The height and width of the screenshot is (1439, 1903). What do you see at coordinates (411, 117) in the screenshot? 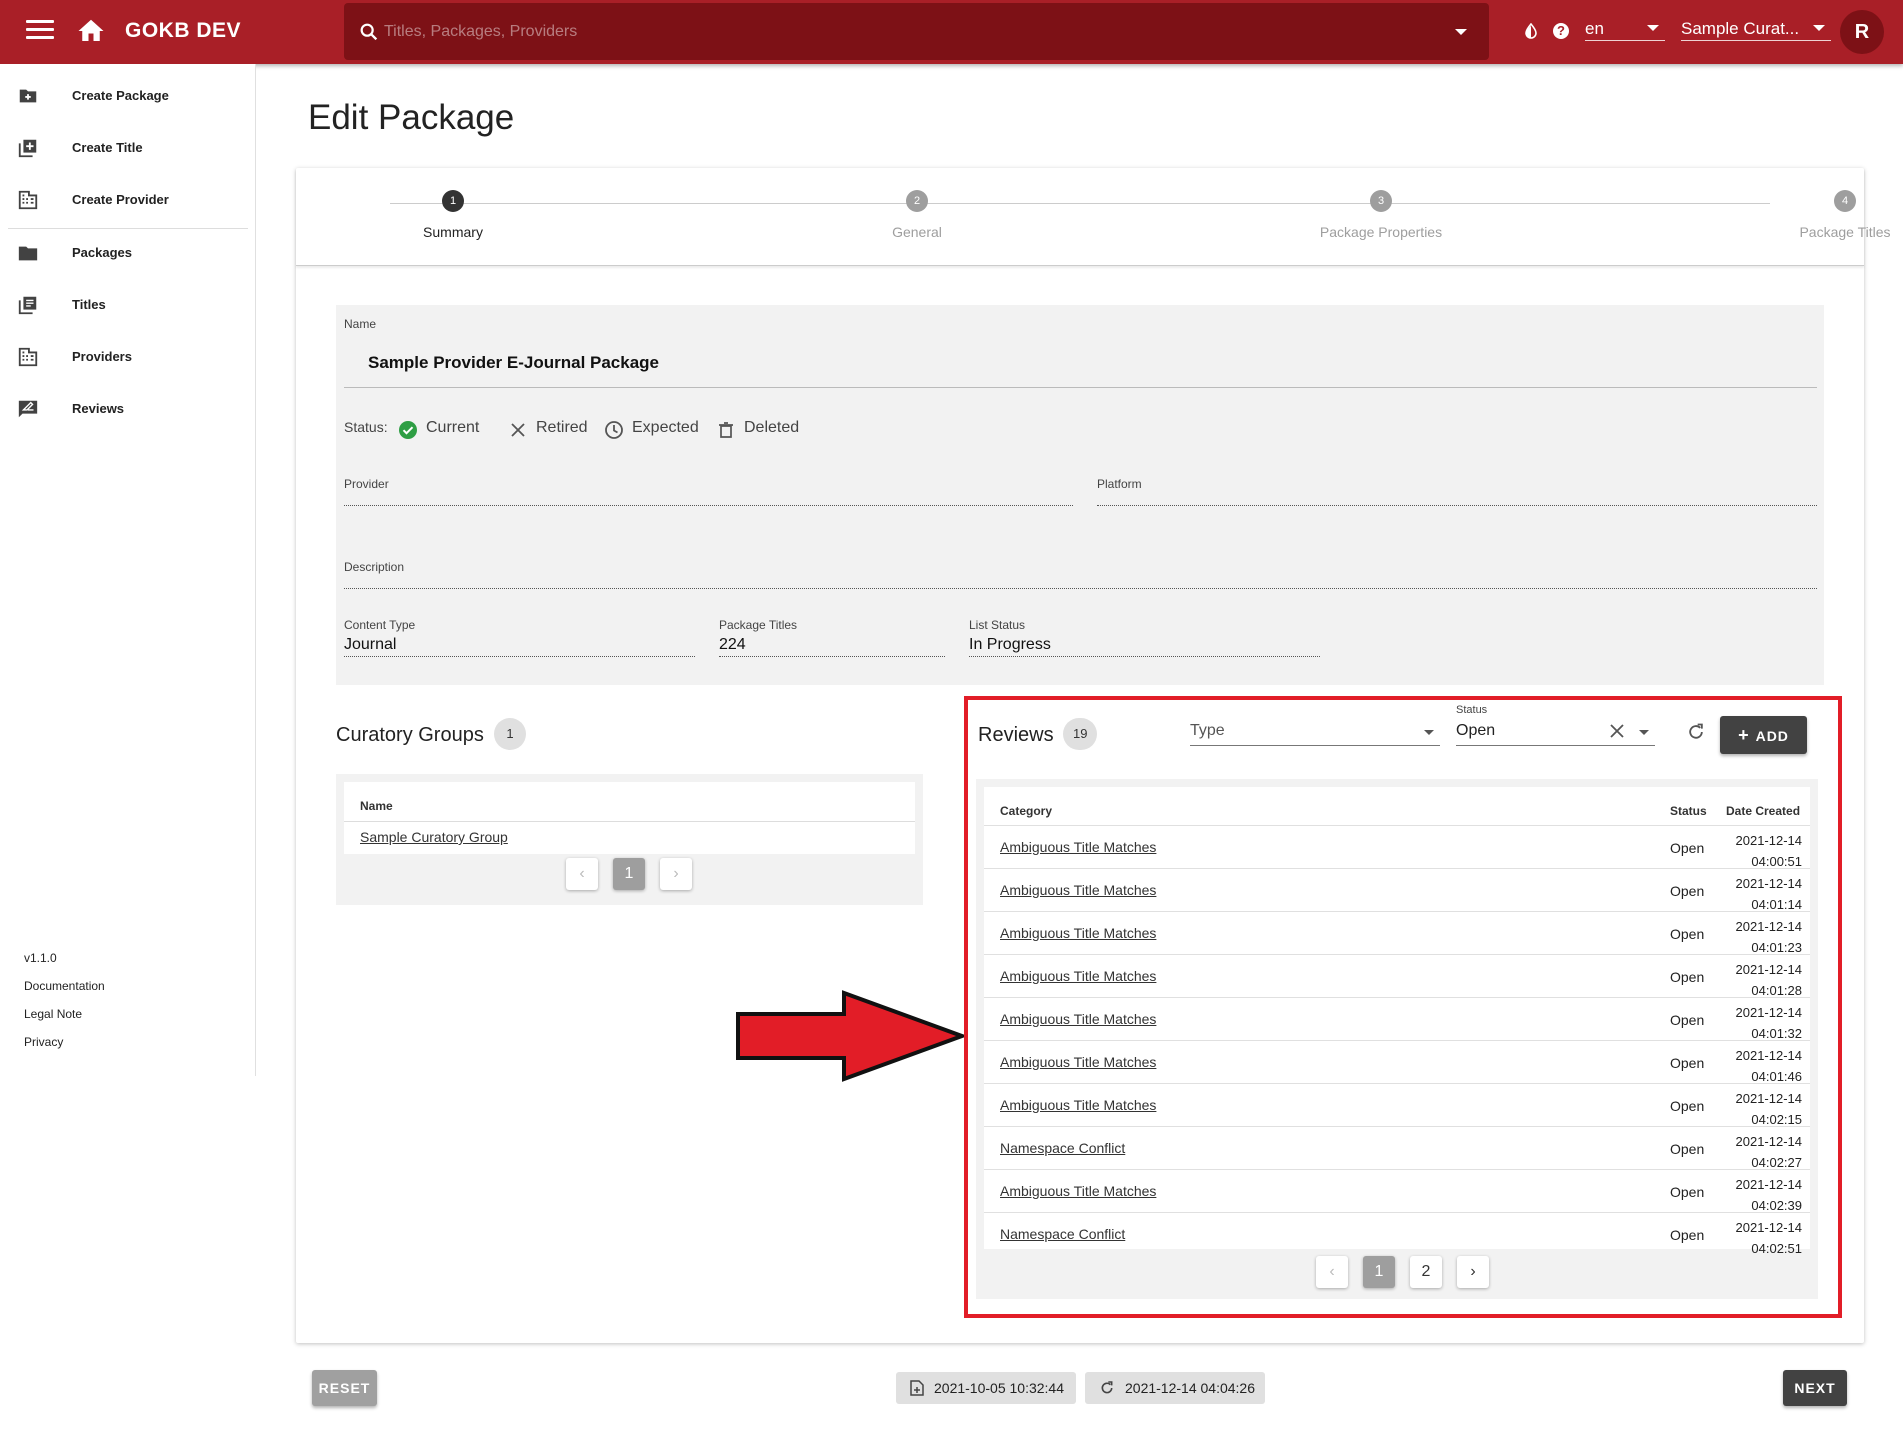
I see `page-title: Edit Package` at bounding box center [411, 117].